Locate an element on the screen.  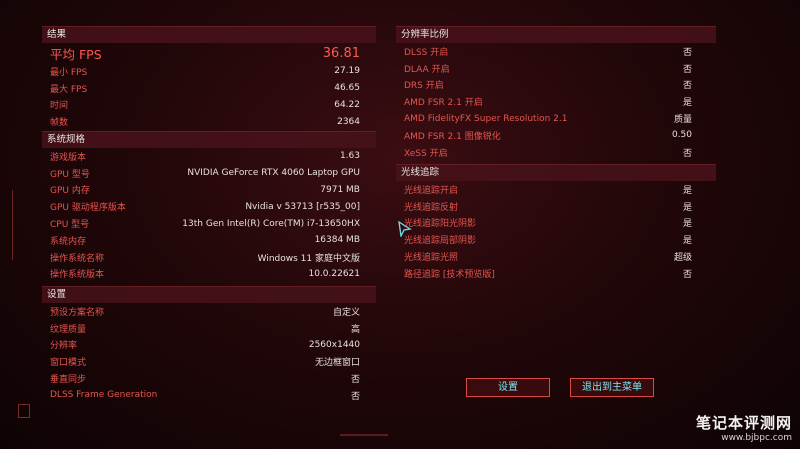
settings-row: 垂直同步 否 is located at coordinates (209, 378).